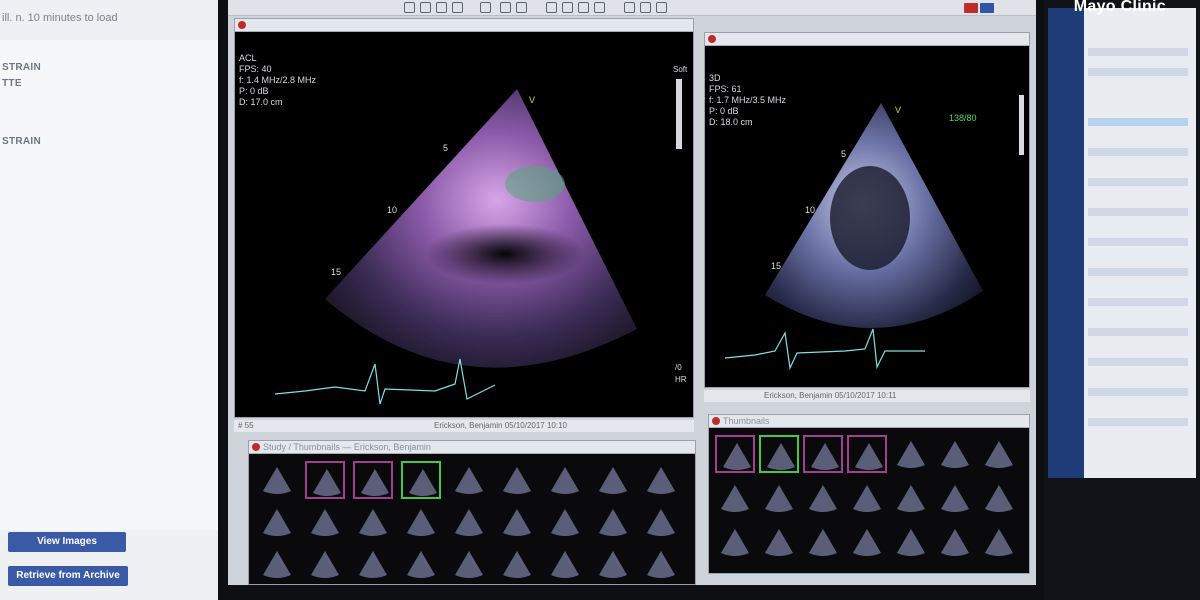 The width and height of the screenshot is (1200, 600). Describe the element at coordinates (1021, 125) in the screenshot. I see `gray-scale-bar` at that location.